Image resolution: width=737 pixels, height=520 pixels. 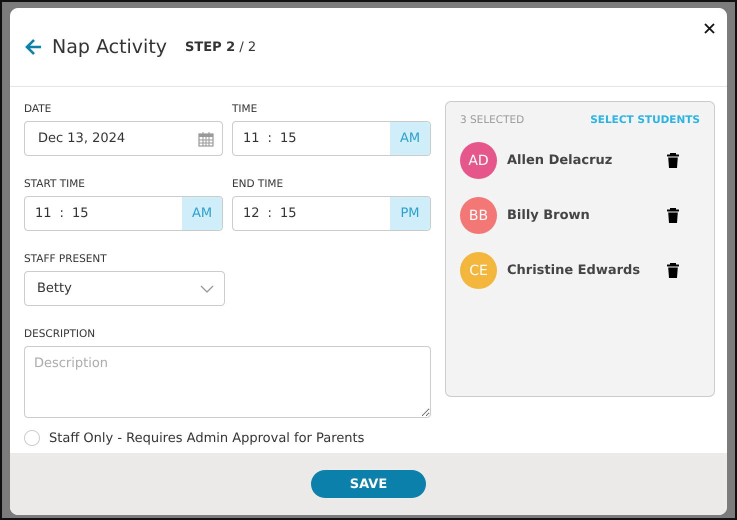 What do you see at coordinates (55, 184) in the screenshot?
I see `field-label: START TIME` at bounding box center [55, 184].